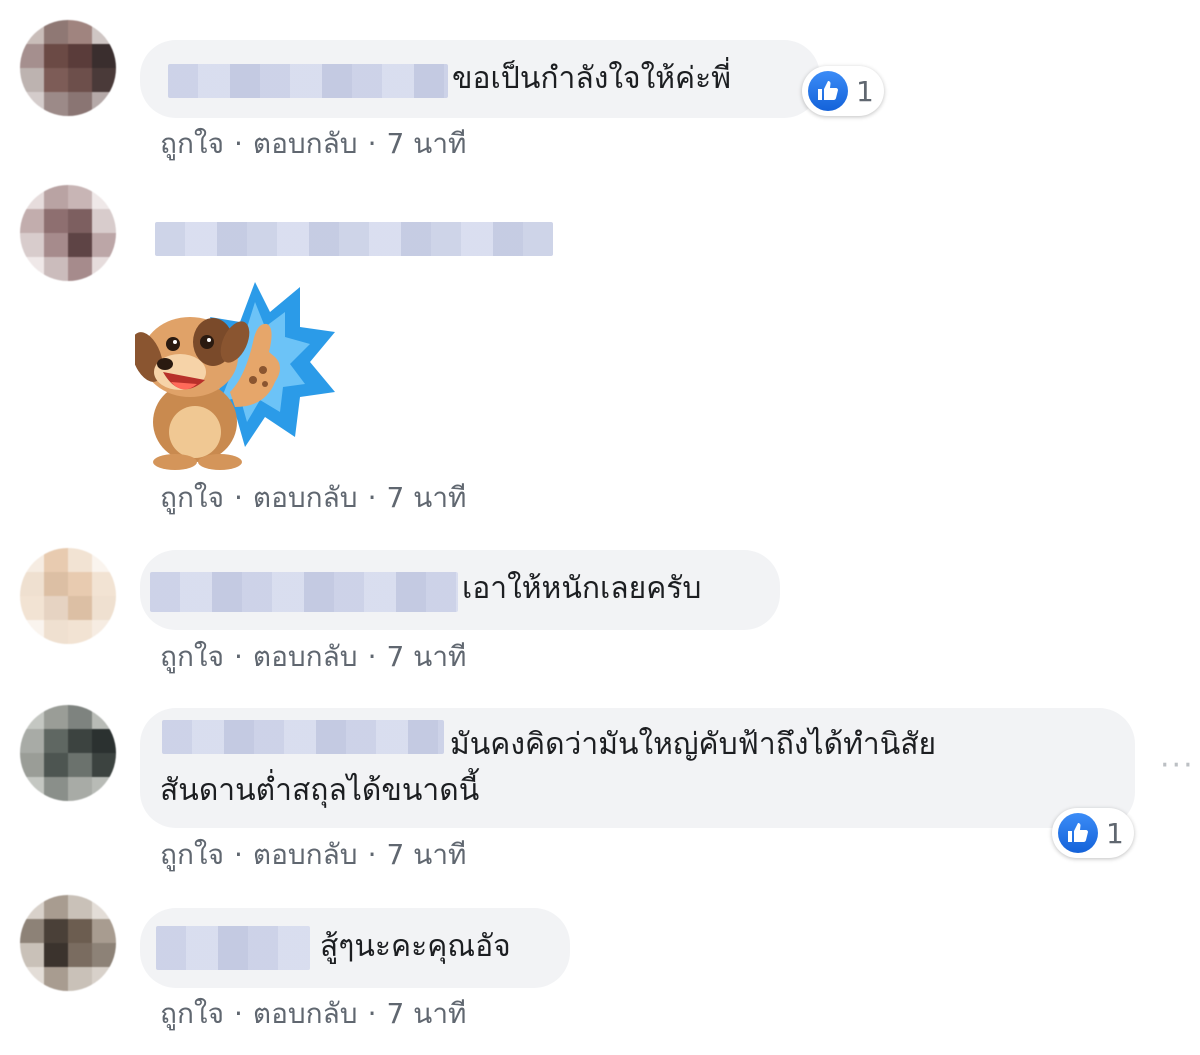 The width and height of the screenshot is (1200, 1055). What do you see at coordinates (320, 790) in the screenshot?
I see `comment-text-line-2: สันดานต่ำสถุลได้ขนาดนี้` at bounding box center [320, 790].